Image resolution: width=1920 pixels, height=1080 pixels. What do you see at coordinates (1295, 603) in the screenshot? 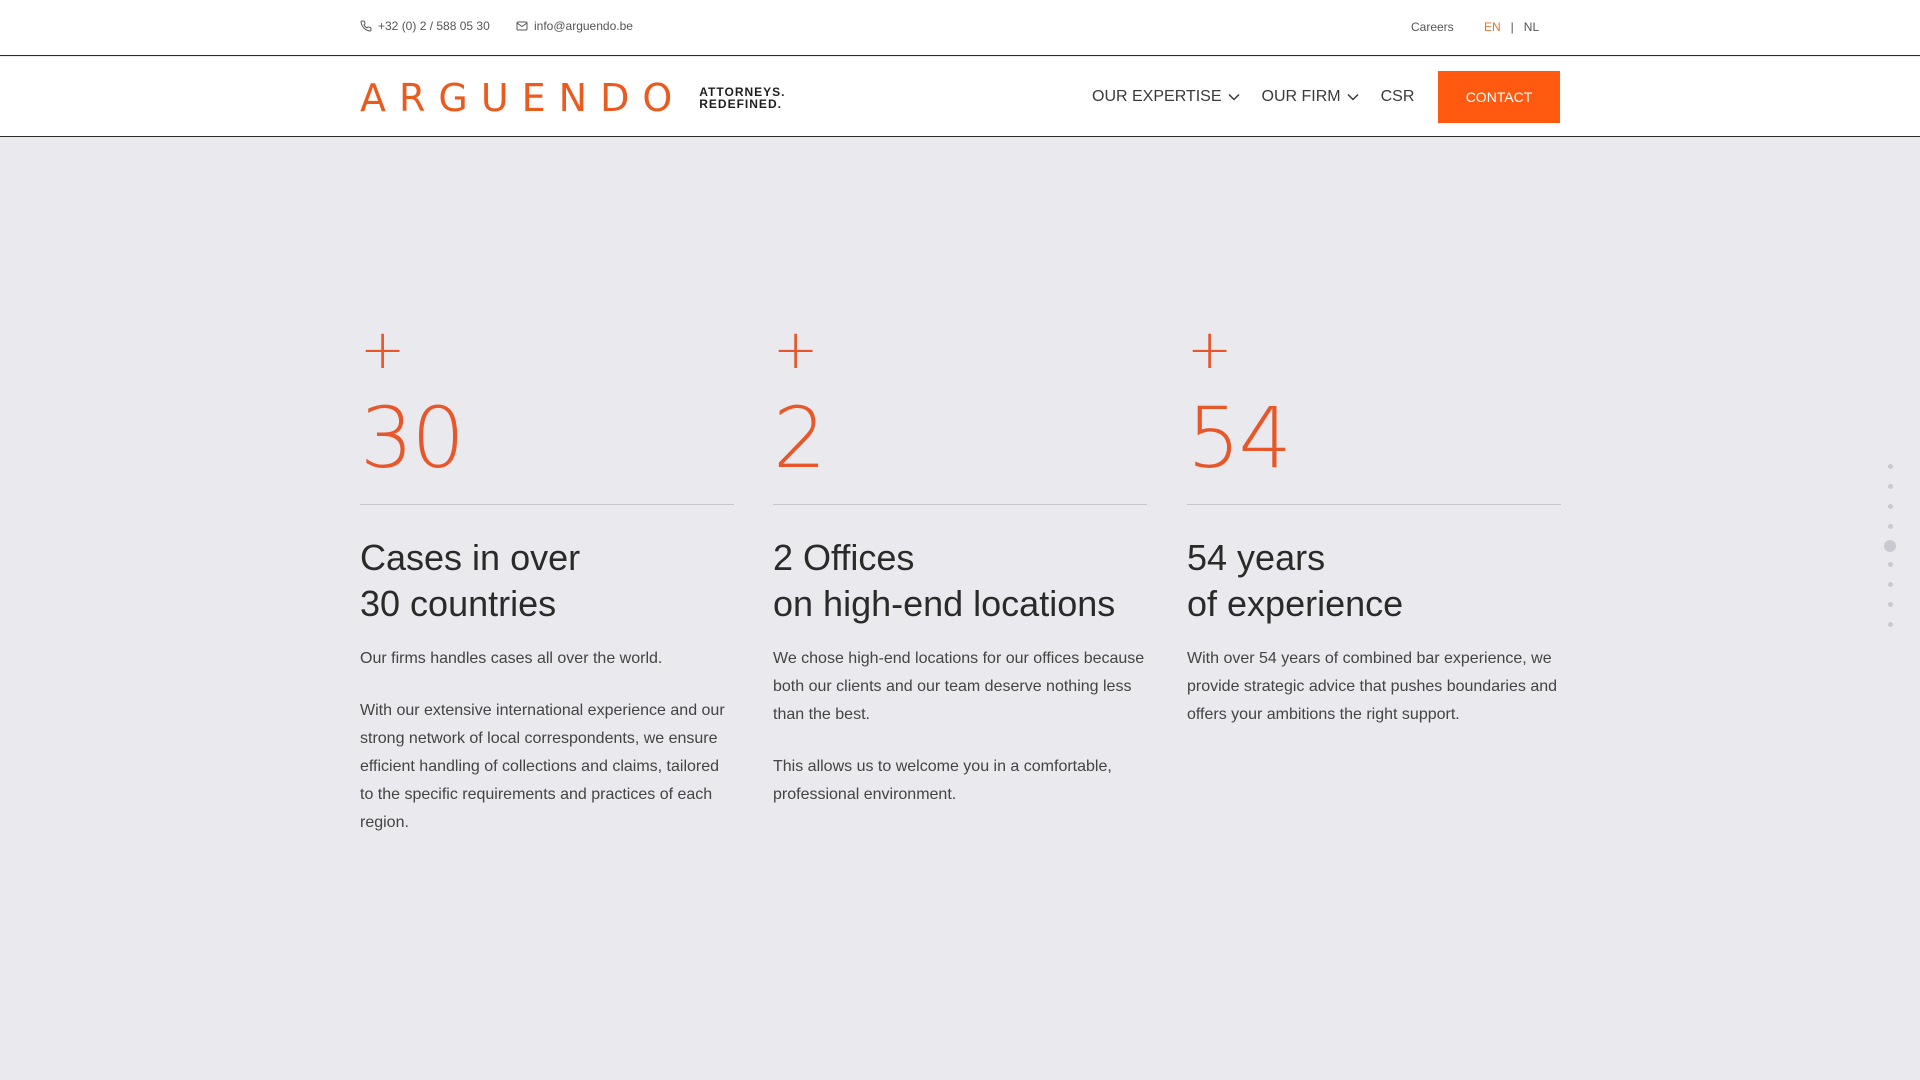
I see `stat-title-line2: of experience` at bounding box center [1295, 603].